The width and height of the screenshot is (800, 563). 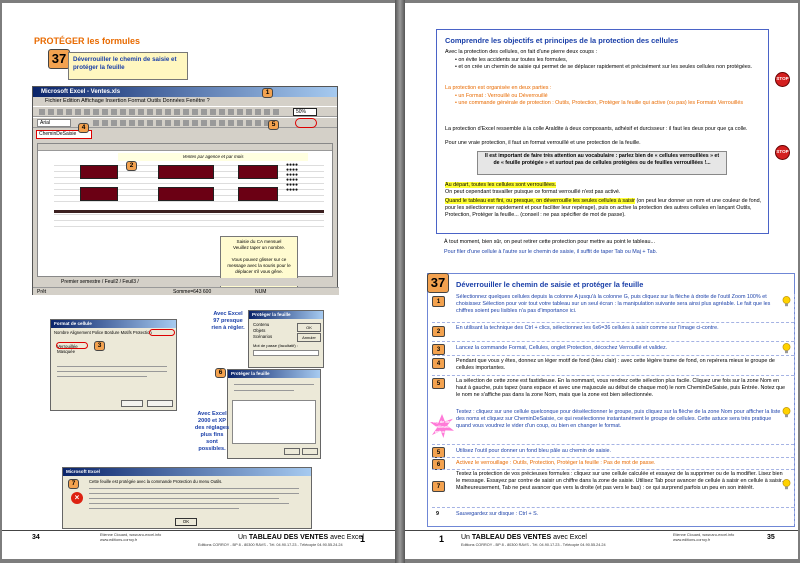 What do you see at coordinates (162, 332) in the screenshot?
I see `protection-tab-highlight` at bounding box center [162, 332].